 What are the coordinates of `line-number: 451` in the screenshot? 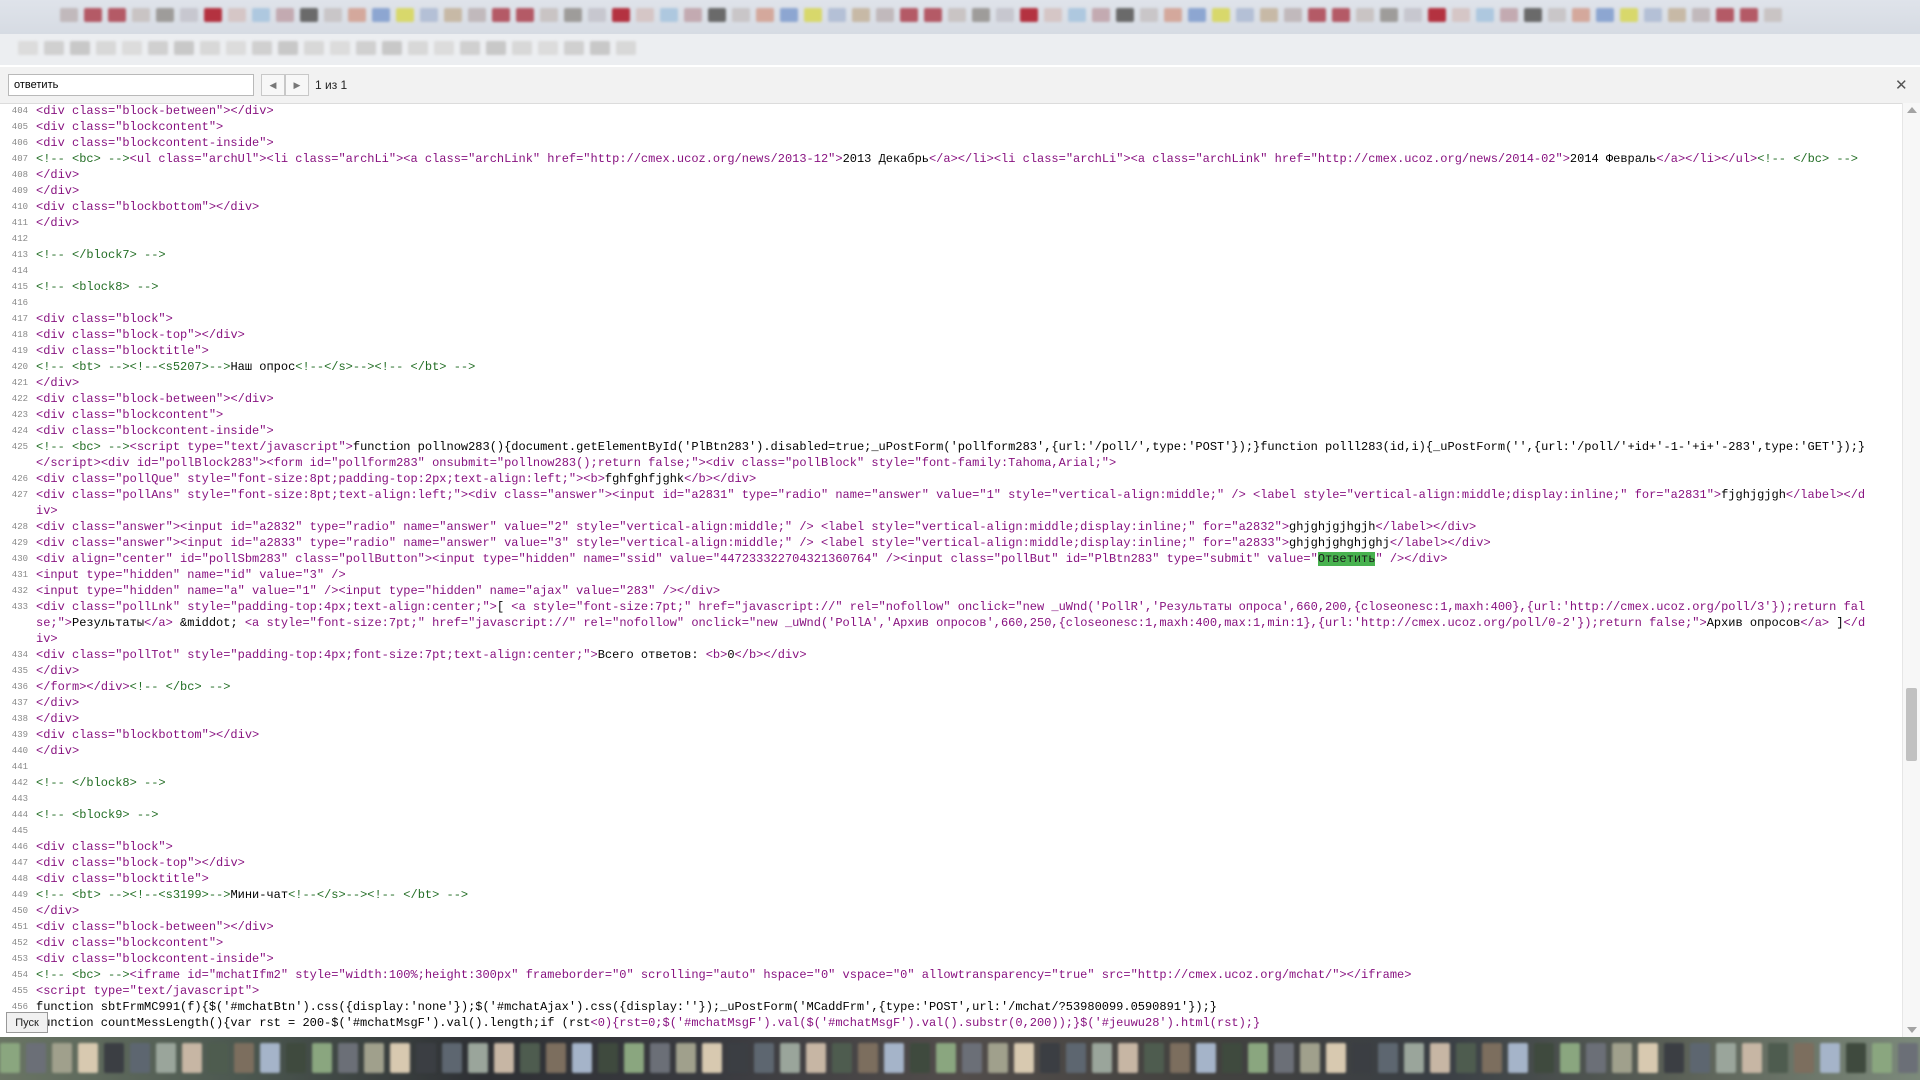 It's located at (19, 927).